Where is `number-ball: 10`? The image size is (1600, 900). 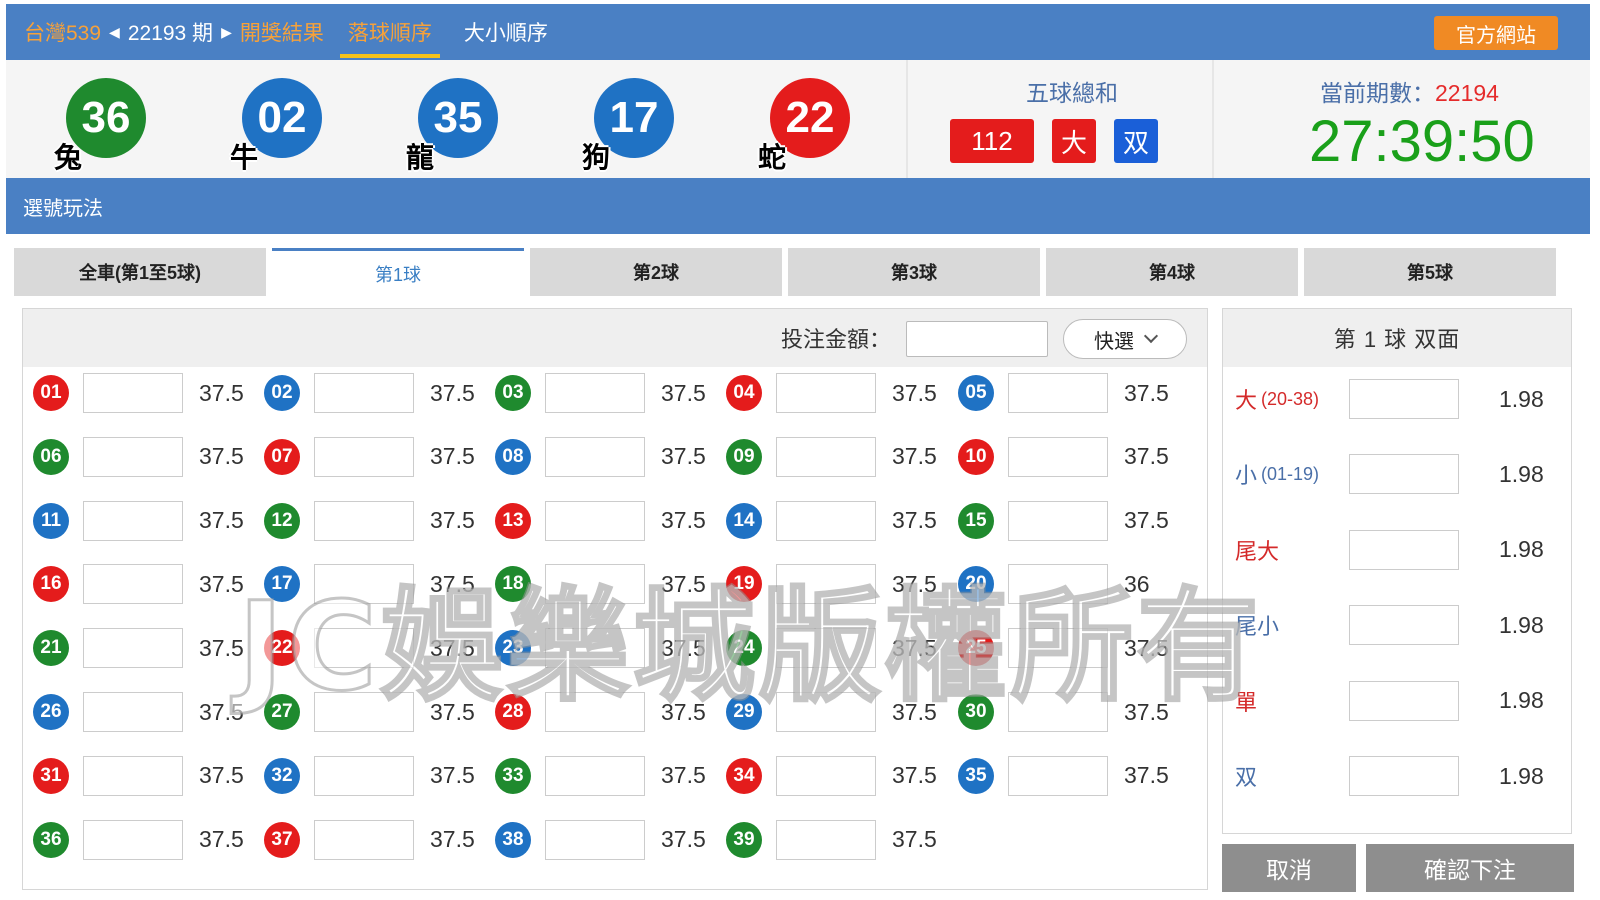 number-ball: 10 is located at coordinates (976, 456).